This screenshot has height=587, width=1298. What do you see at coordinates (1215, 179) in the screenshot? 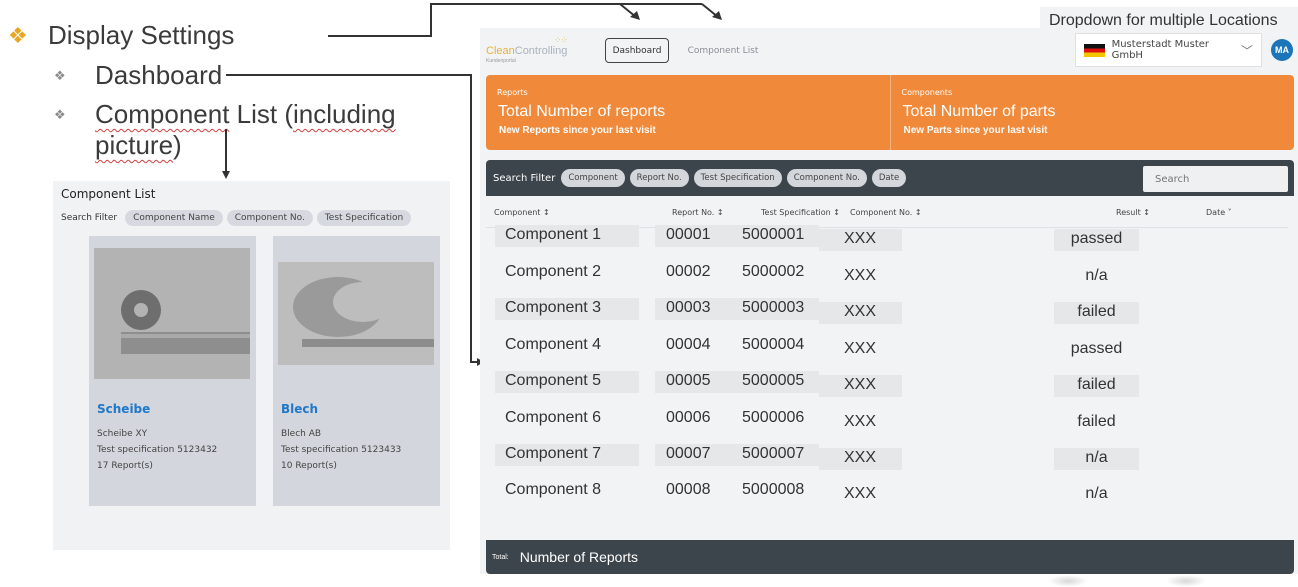
I see `search-input` at bounding box center [1215, 179].